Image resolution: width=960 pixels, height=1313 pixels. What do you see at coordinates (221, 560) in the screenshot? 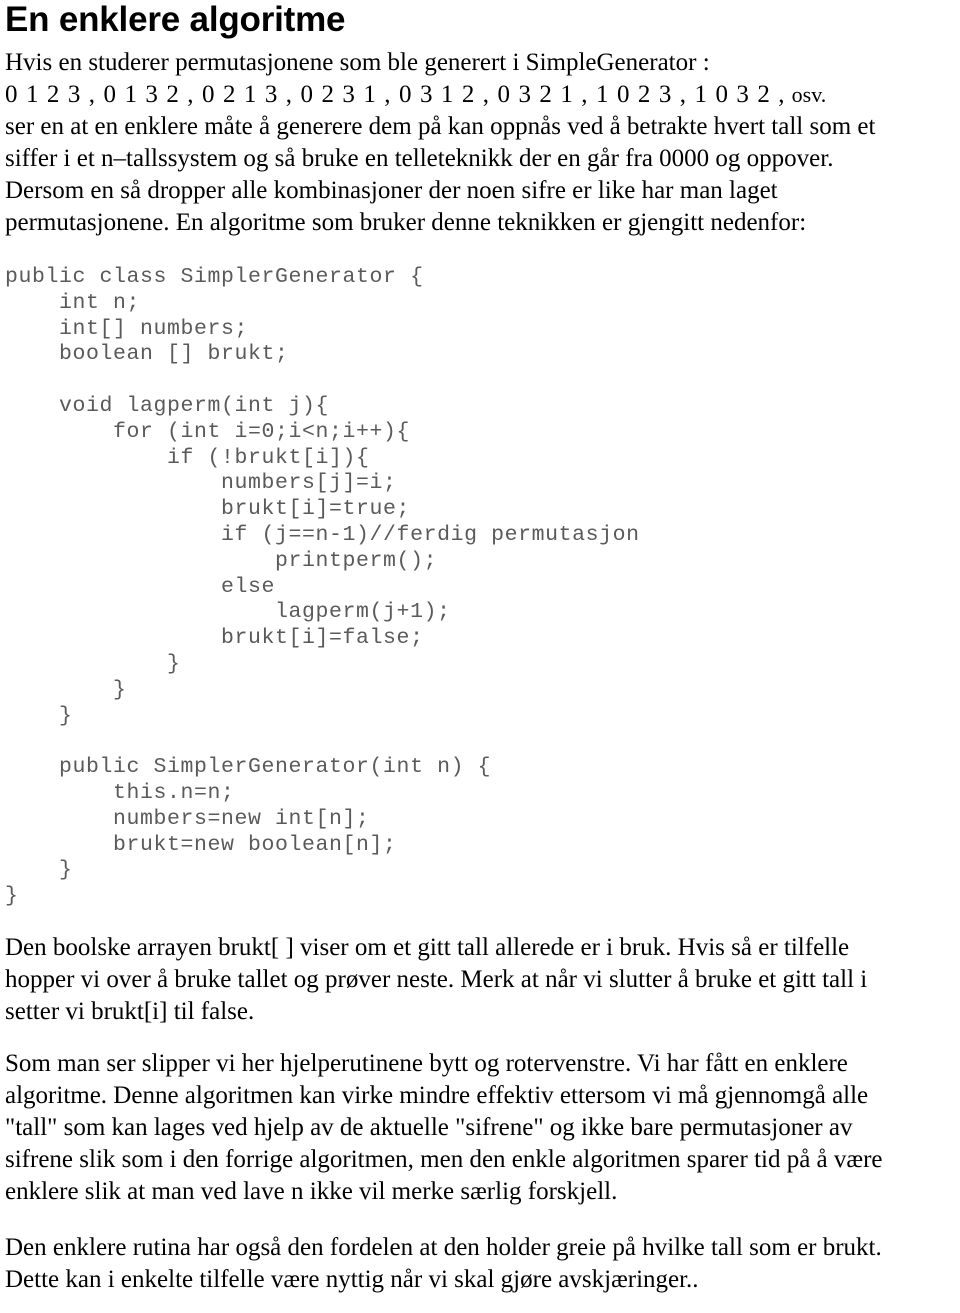
I see `code-line: printperm();` at bounding box center [221, 560].